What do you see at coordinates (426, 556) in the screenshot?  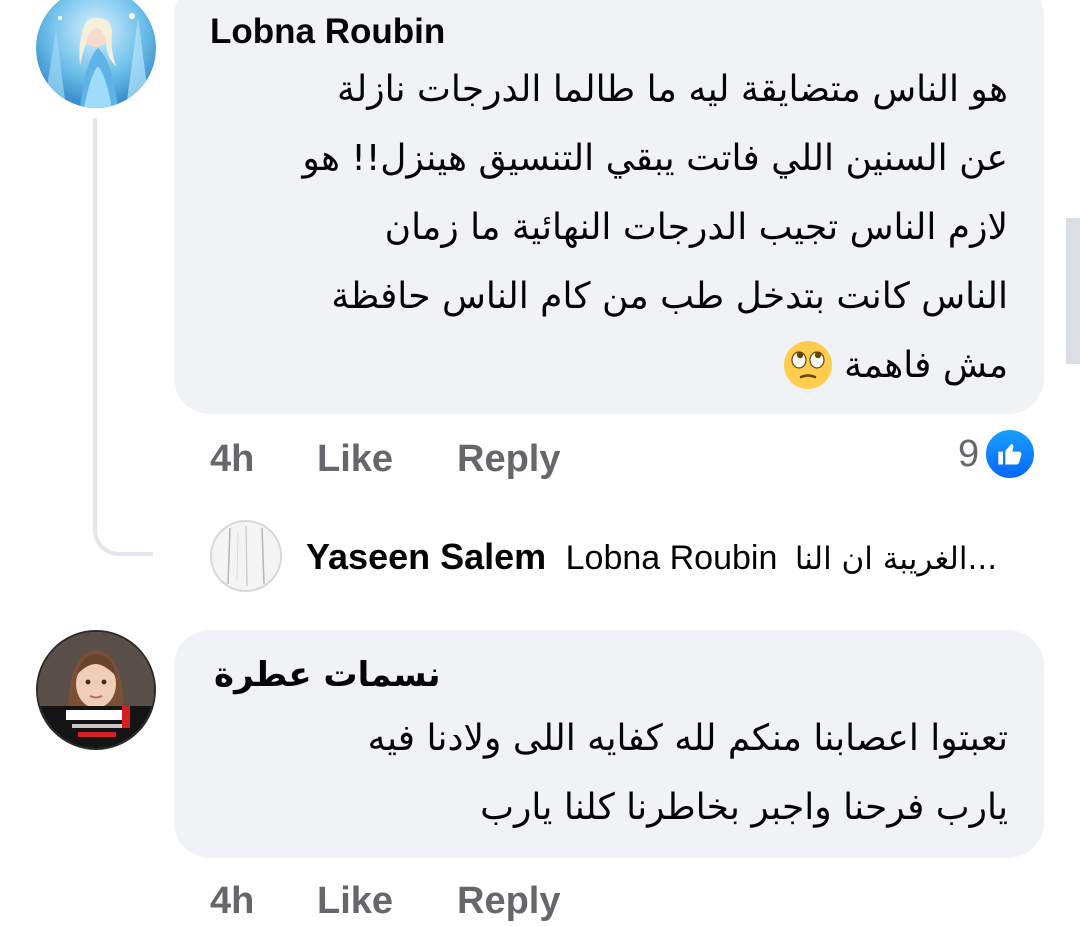 I see `reply-author-name: Yaseen Salem` at bounding box center [426, 556].